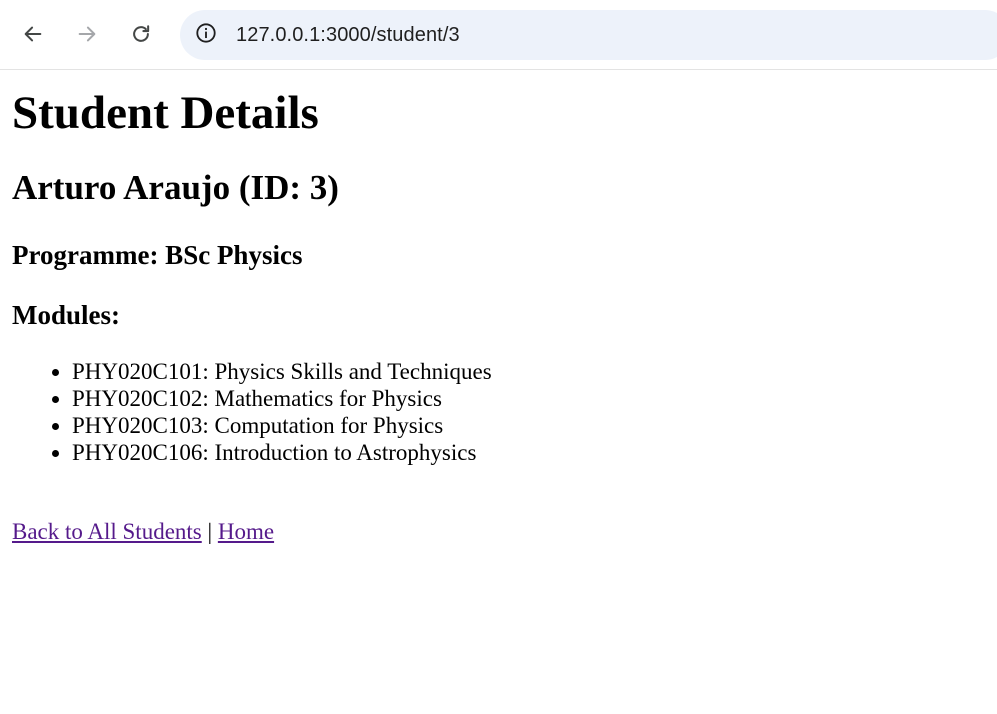 The height and width of the screenshot is (714, 997). I want to click on forward-button, so click(87, 34).